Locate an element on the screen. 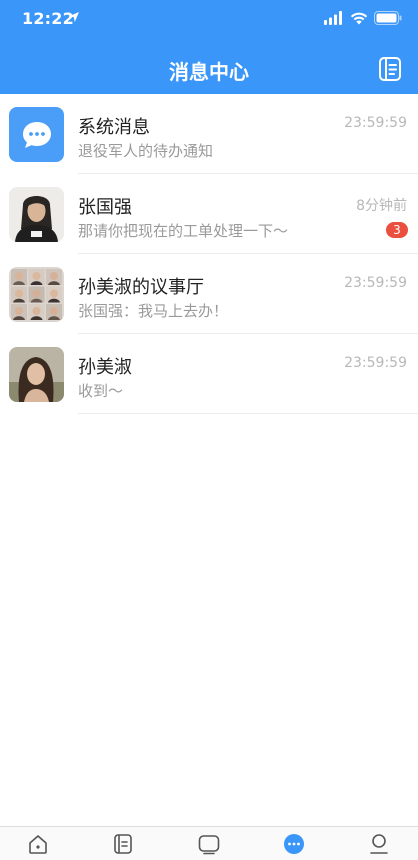 The height and width of the screenshot is (860, 418). tab-notes is located at coordinates (123, 844).